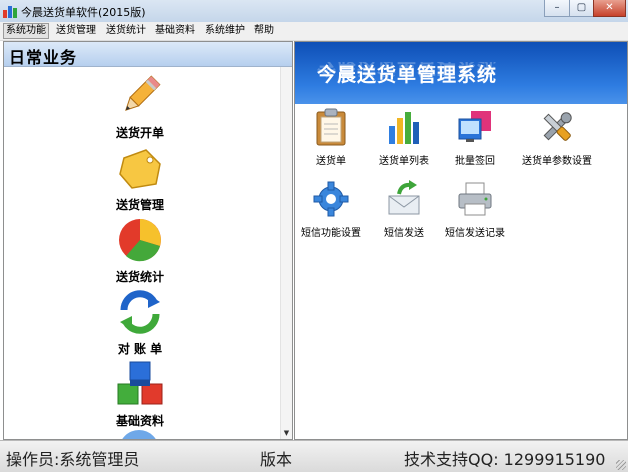 The height and width of the screenshot is (472, 628). What do you see at coordinates (557, 126) in the screenshot?
I see `tools-icon` at bounding box center [557, 126].